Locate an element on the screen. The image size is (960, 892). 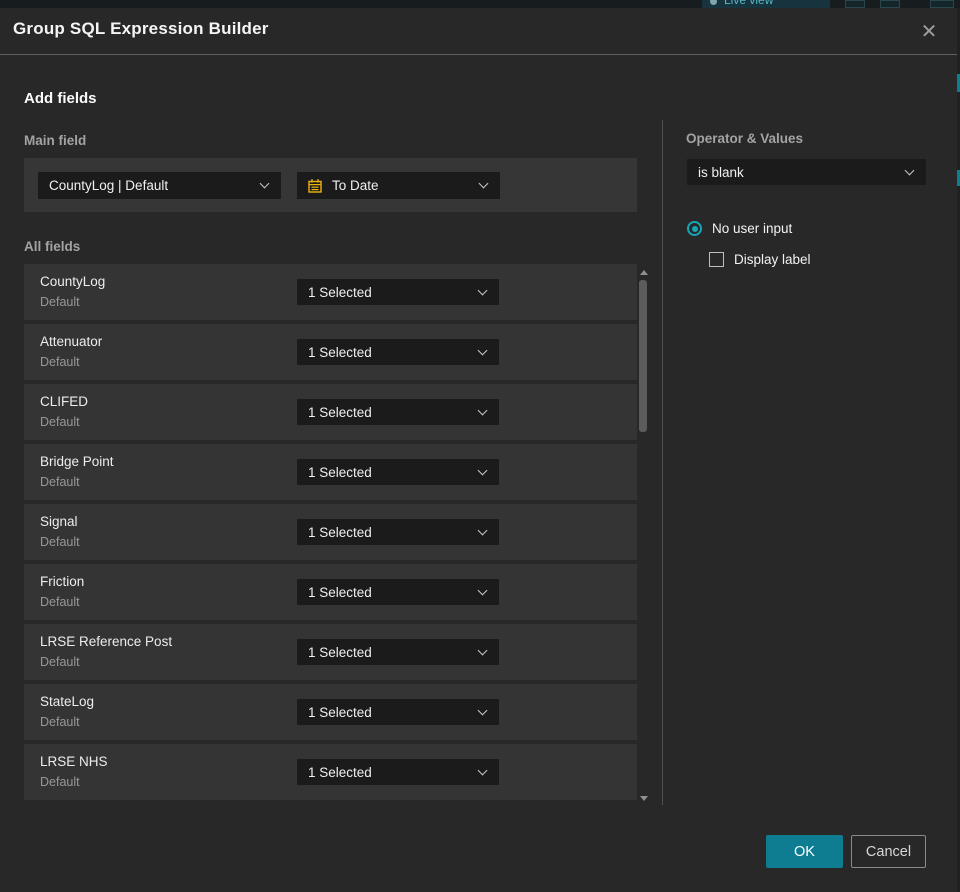
field-name: CLIFED is located at coordinates (64, 401).